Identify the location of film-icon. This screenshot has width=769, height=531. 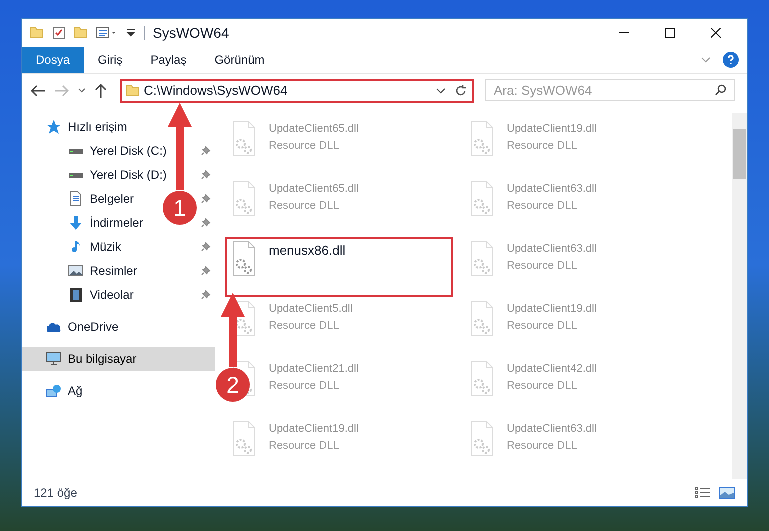
(76, 295).